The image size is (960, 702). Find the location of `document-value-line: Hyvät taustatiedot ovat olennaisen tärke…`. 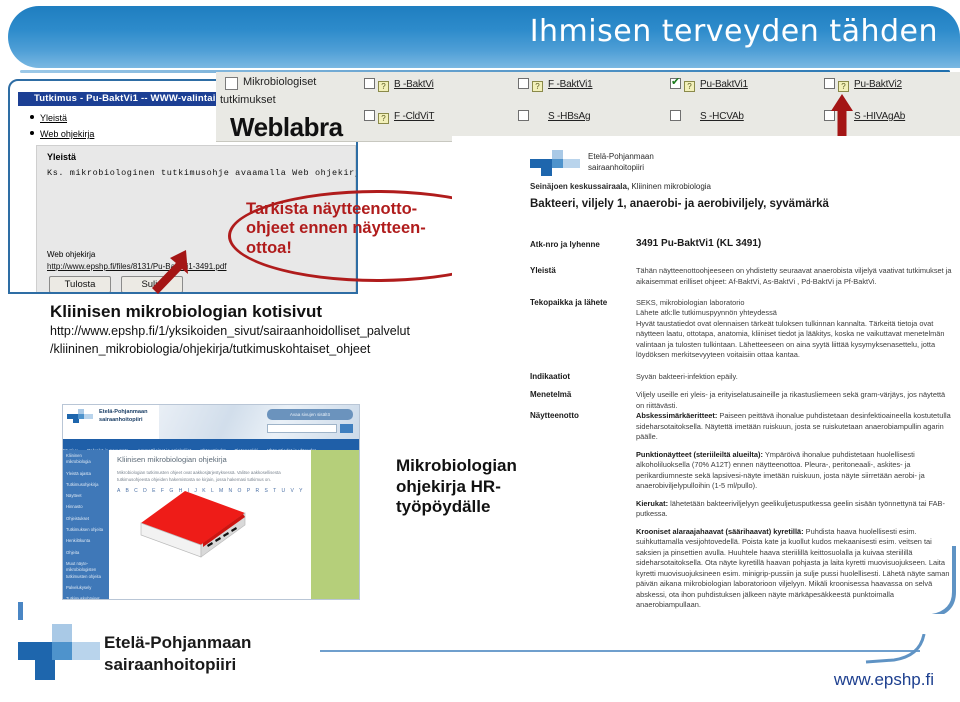

document-value-line: Hyvät taustatiedot ovat olennaisen tärke… is located at coordinates (790, 339).